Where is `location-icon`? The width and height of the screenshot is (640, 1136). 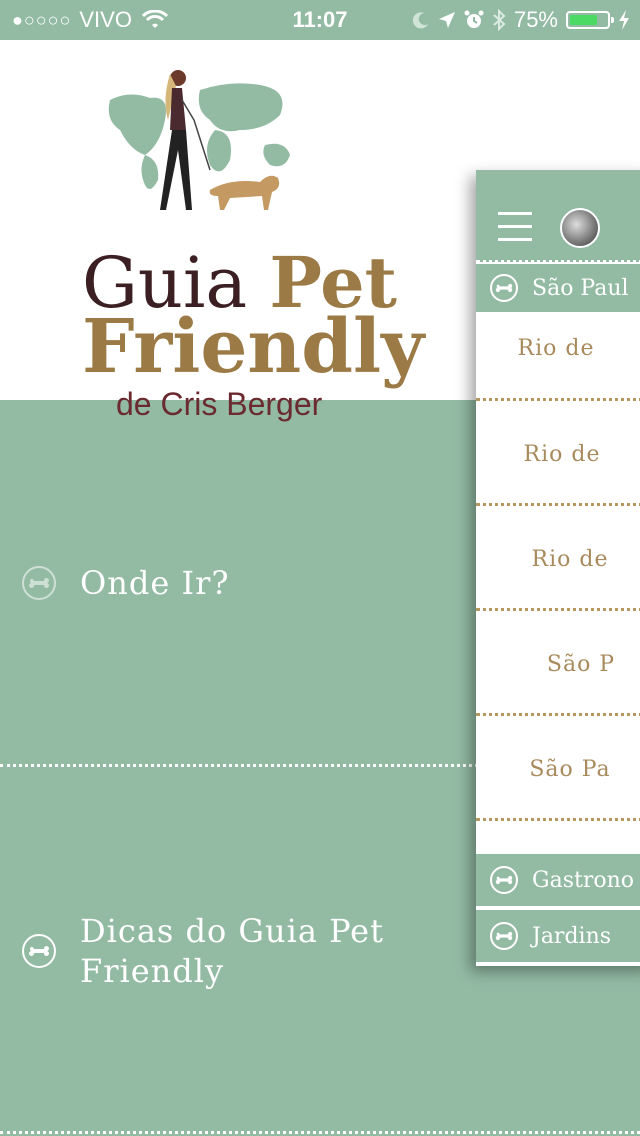 location-icon is located at coordinates (446, 20).